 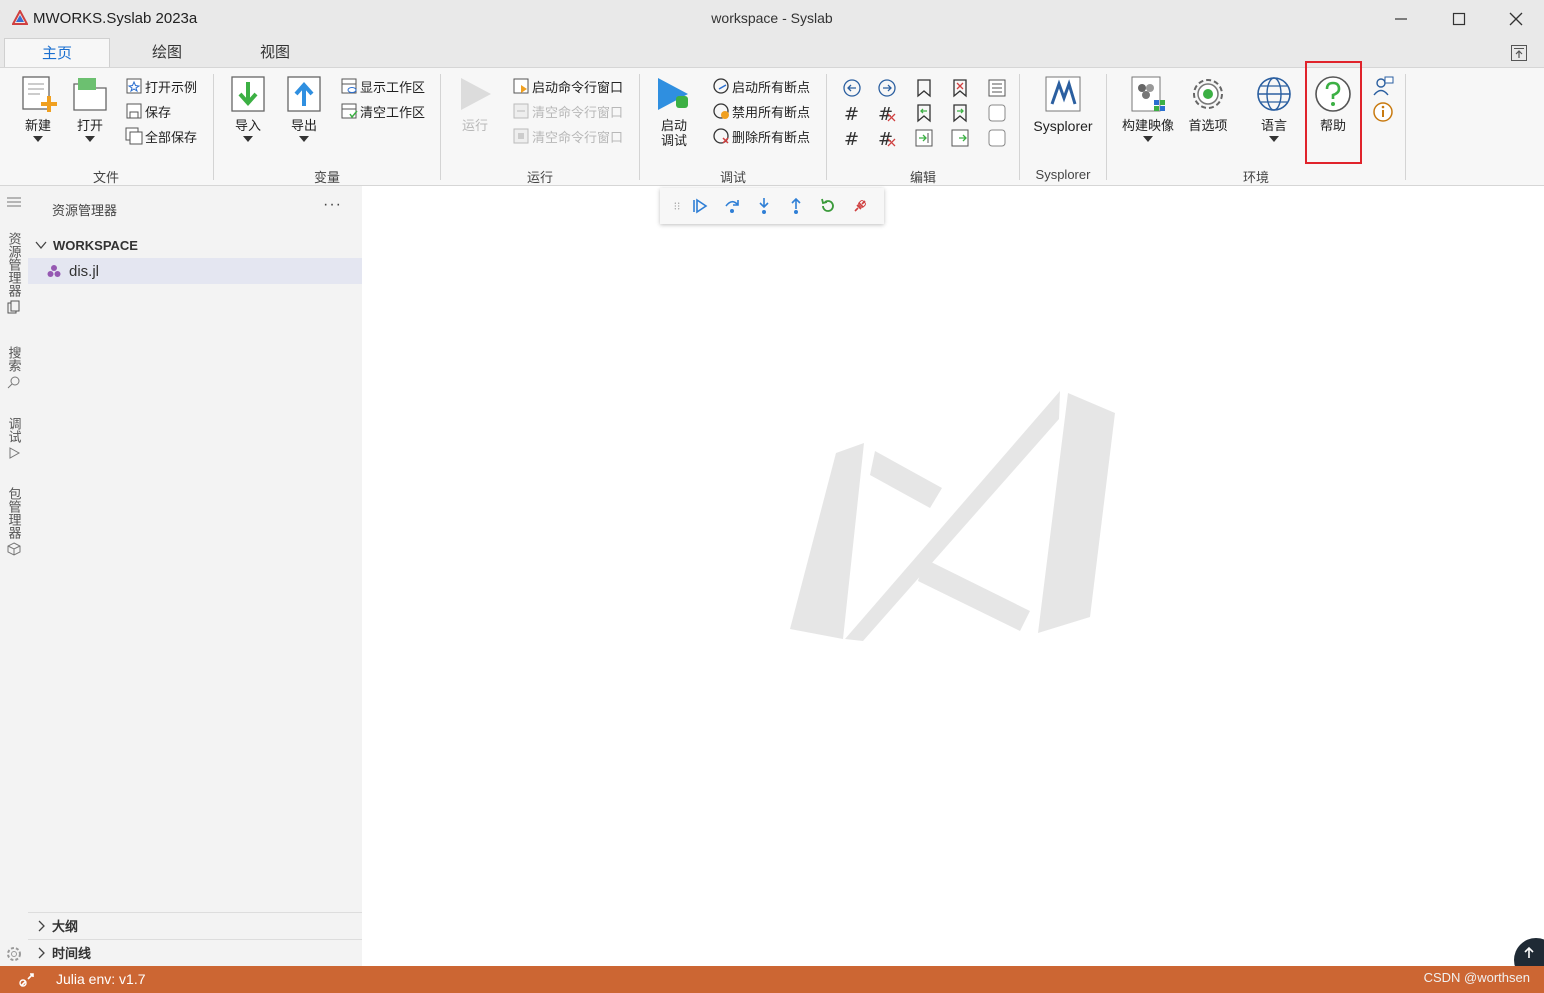 What do you see at coordinates (772, 979) in the screenshot?
I see `status-bar: Julia env: v1.7 CSDN @worthsen` at bounding box center [772, 979].